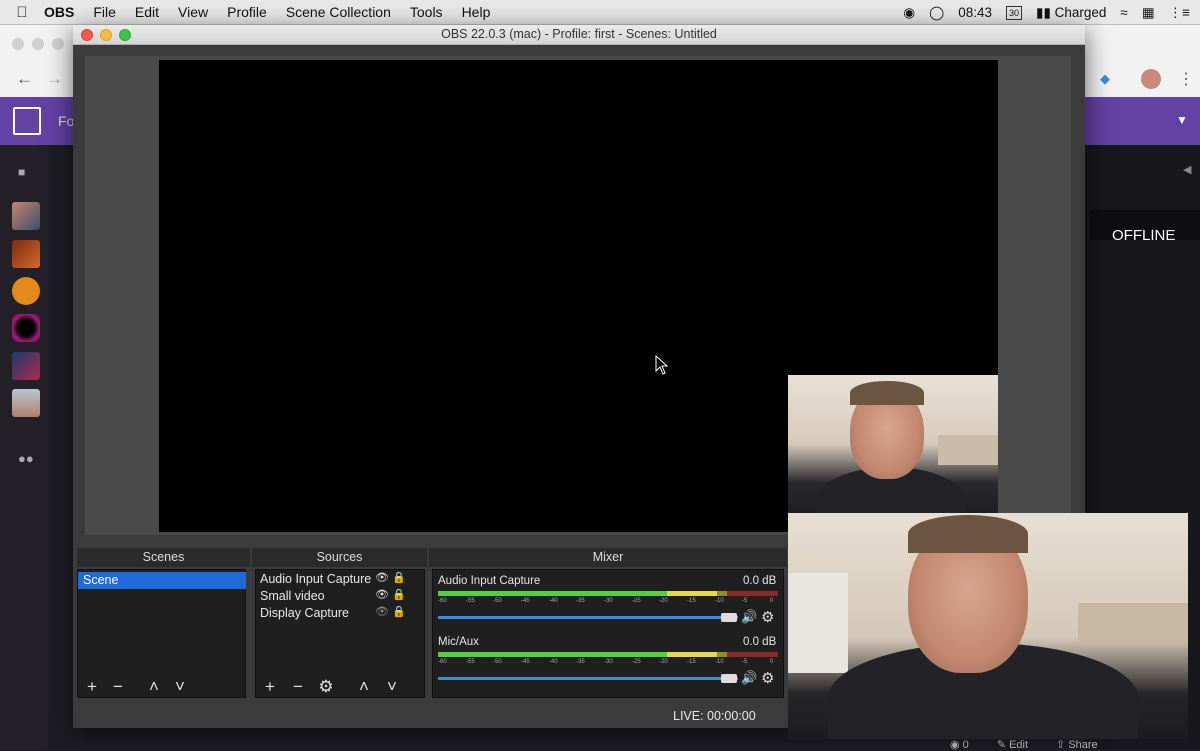  I want to click on remove-scene-button: −, so click(118, 686).